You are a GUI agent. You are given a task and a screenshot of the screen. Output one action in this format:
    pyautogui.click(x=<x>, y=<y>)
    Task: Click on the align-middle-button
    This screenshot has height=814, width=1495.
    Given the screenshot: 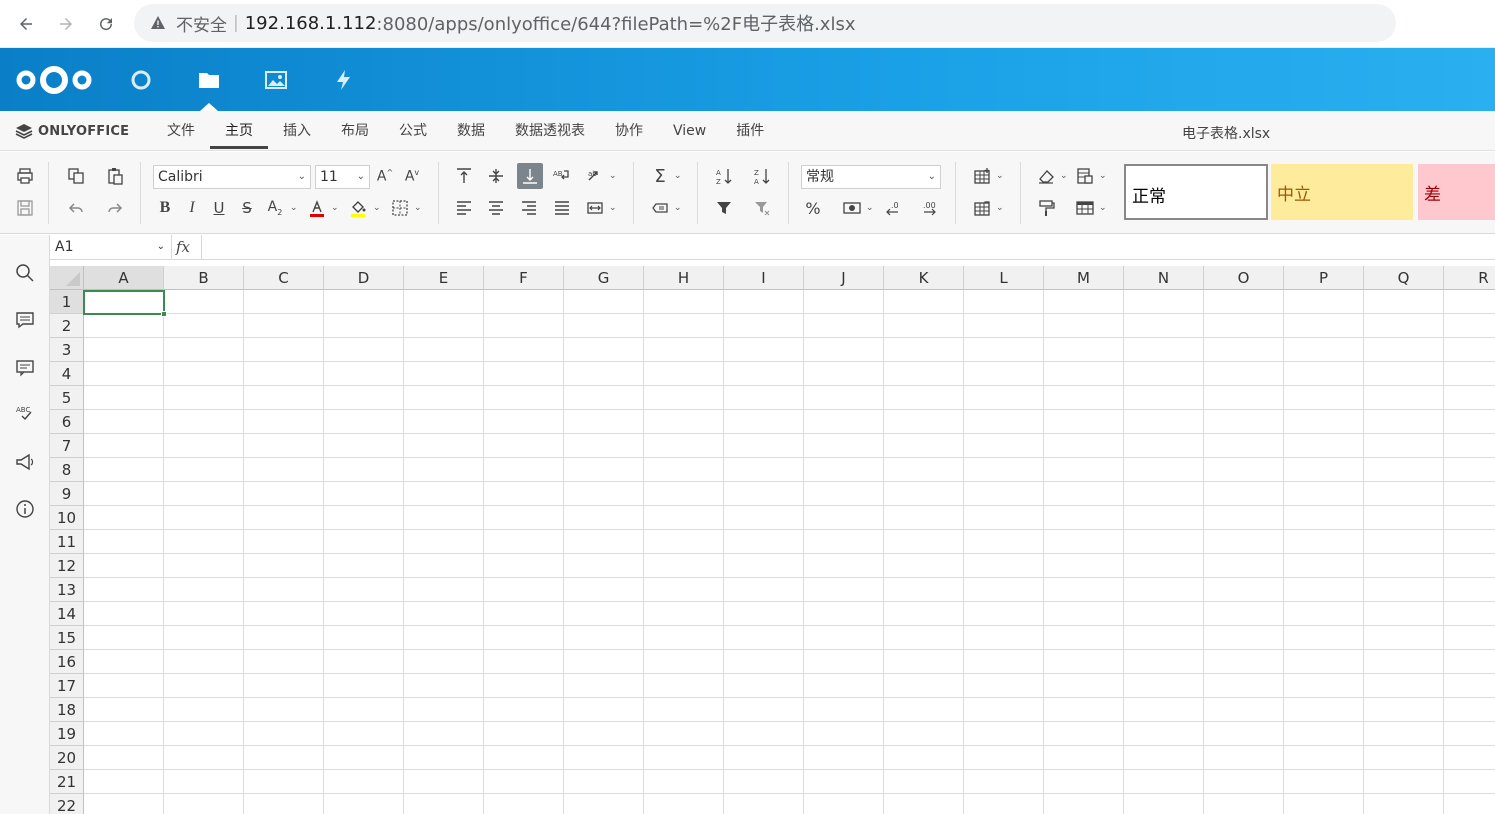 What is the action you would take?
    pyautogui.click(x=496, y=176)
    